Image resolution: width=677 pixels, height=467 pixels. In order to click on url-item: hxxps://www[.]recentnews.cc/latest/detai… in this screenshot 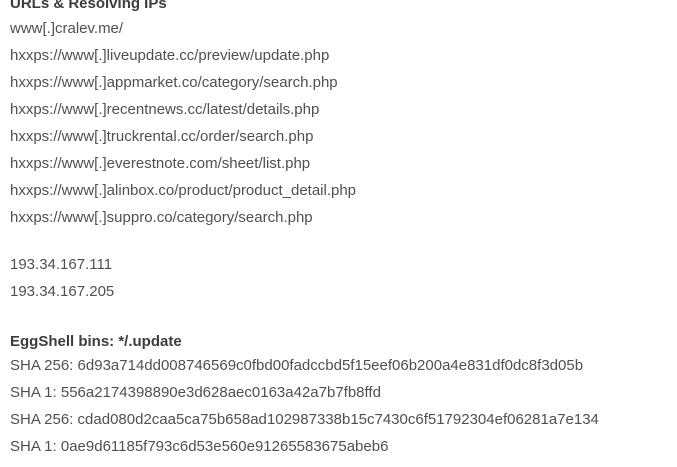, I will do `click(165, 109)`.